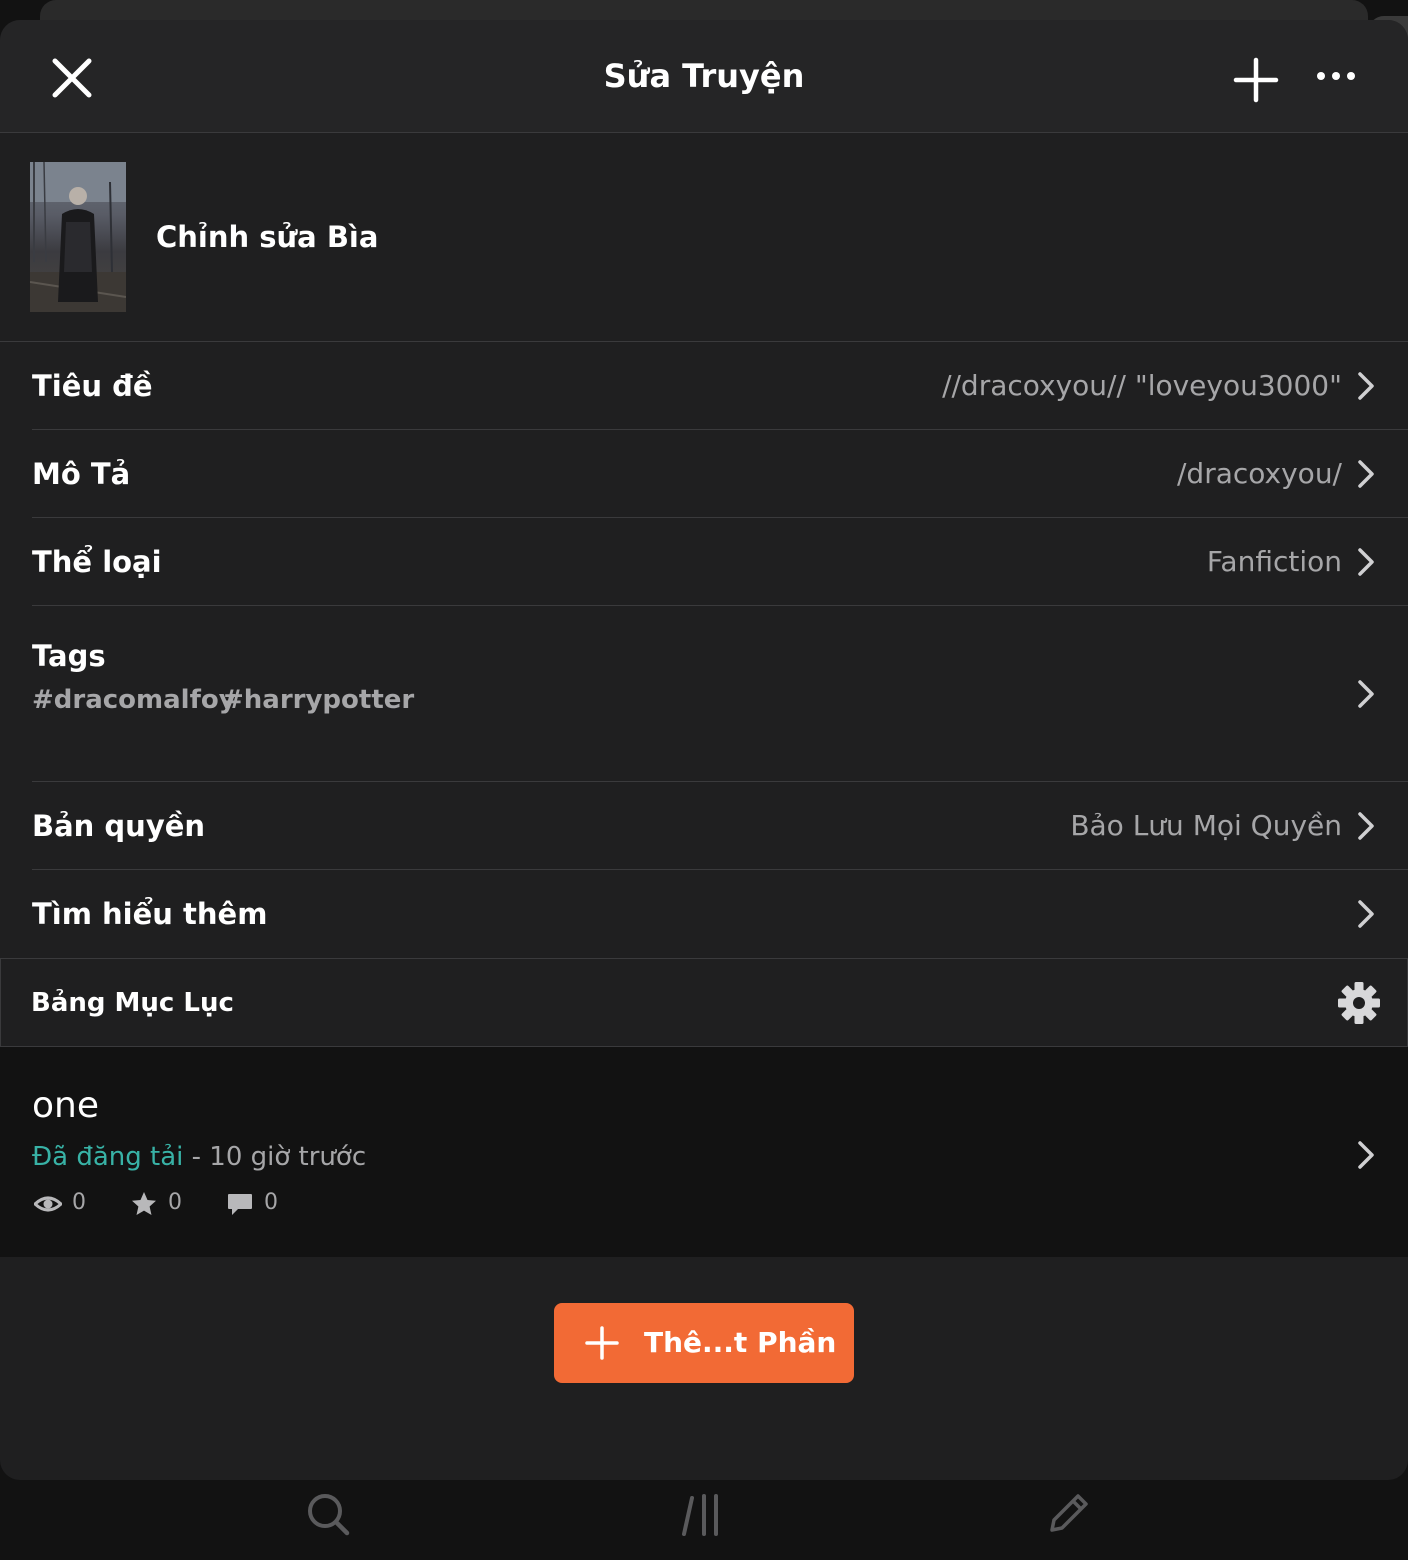 This screenshot has height=1560, width=1408. I want to click on description-label: Mô Tả, so click(81, 474).